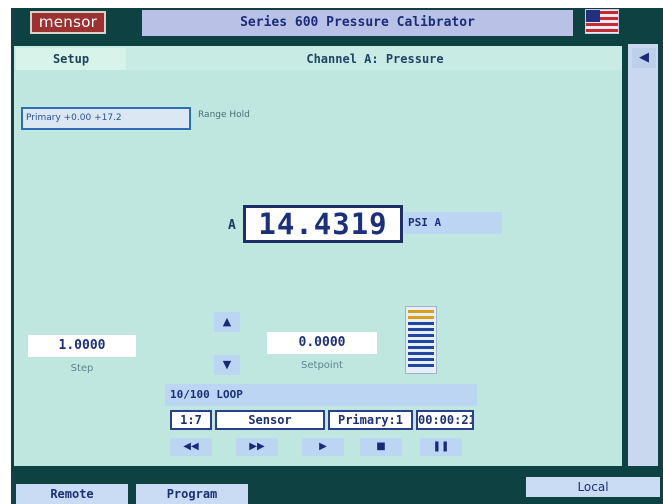 The width and height of the screenshot is (663, 504). Describe the element at coordinates (323, 447) in the screenshot. I see `play-icon: ▶` at that location.